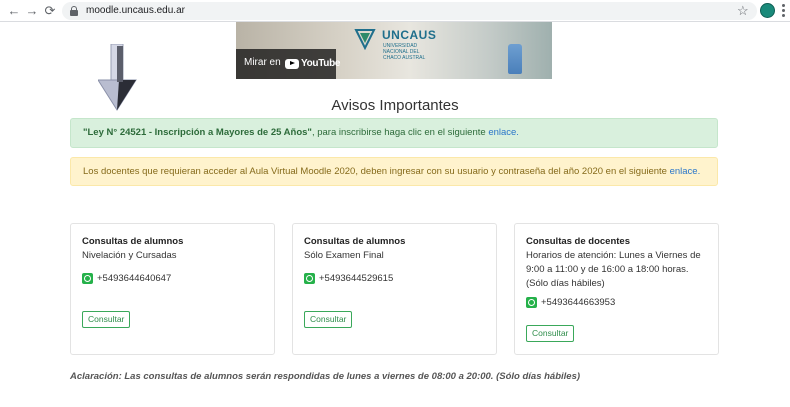  I want to click on forward-icon: →, so click(32, 11).